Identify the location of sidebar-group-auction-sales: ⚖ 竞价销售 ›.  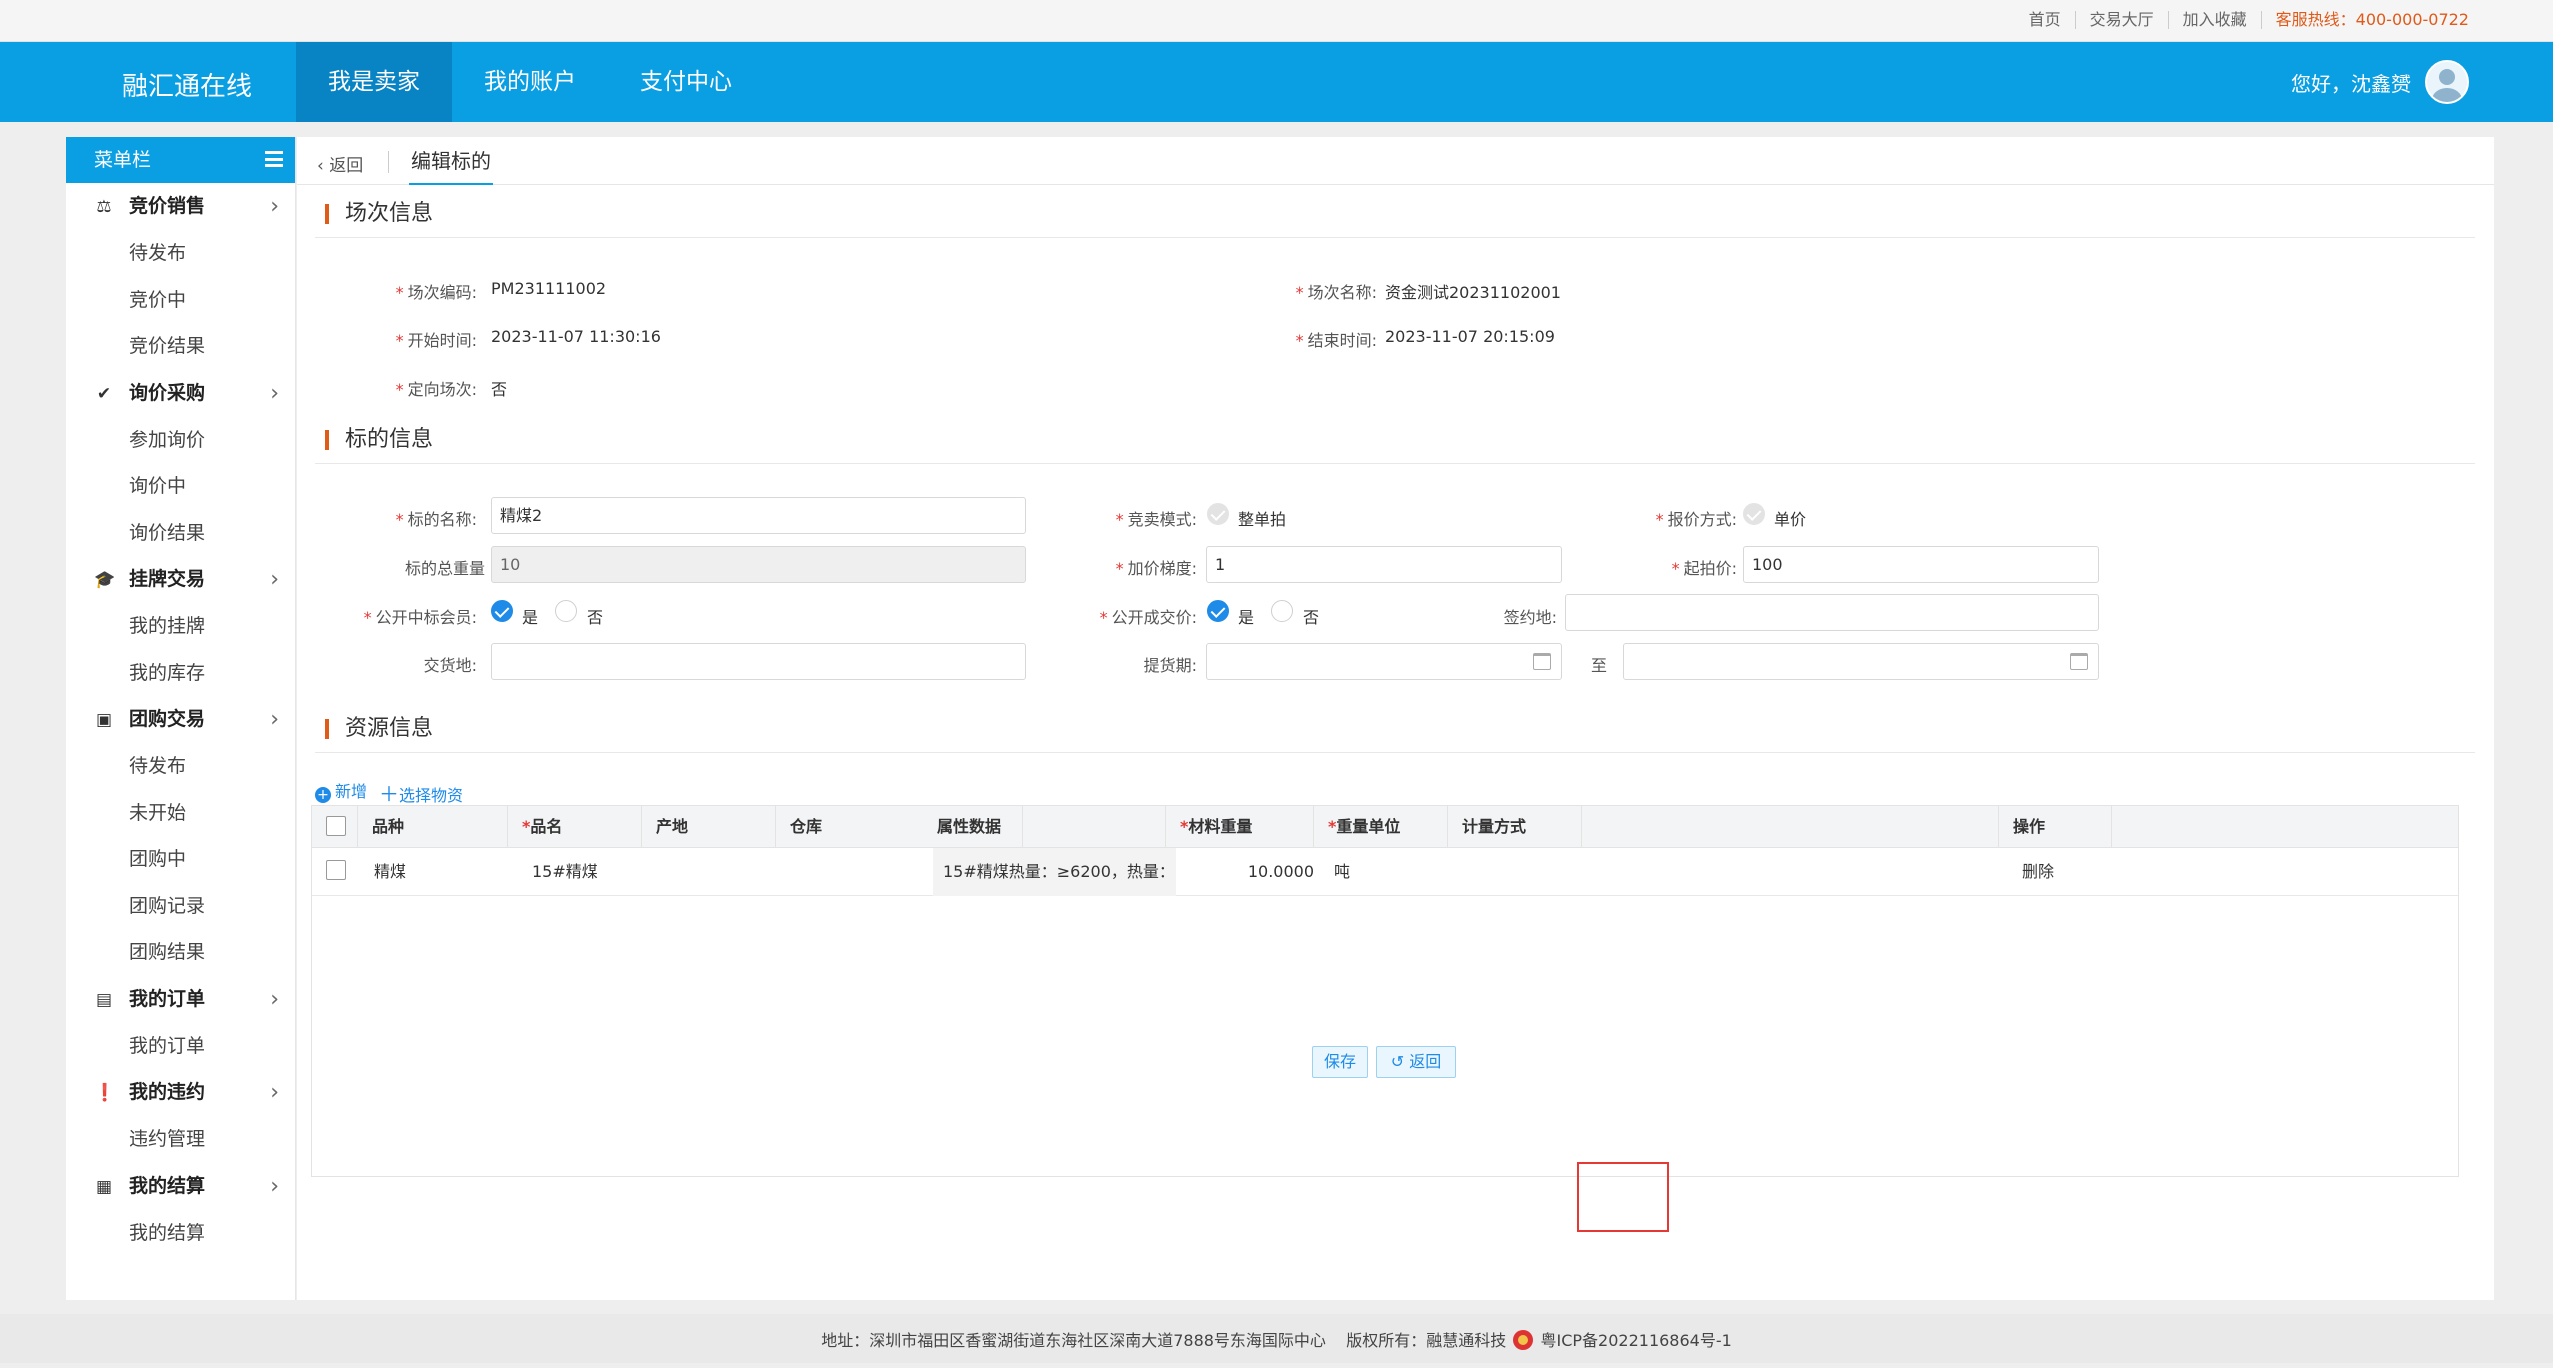
(180, 206).